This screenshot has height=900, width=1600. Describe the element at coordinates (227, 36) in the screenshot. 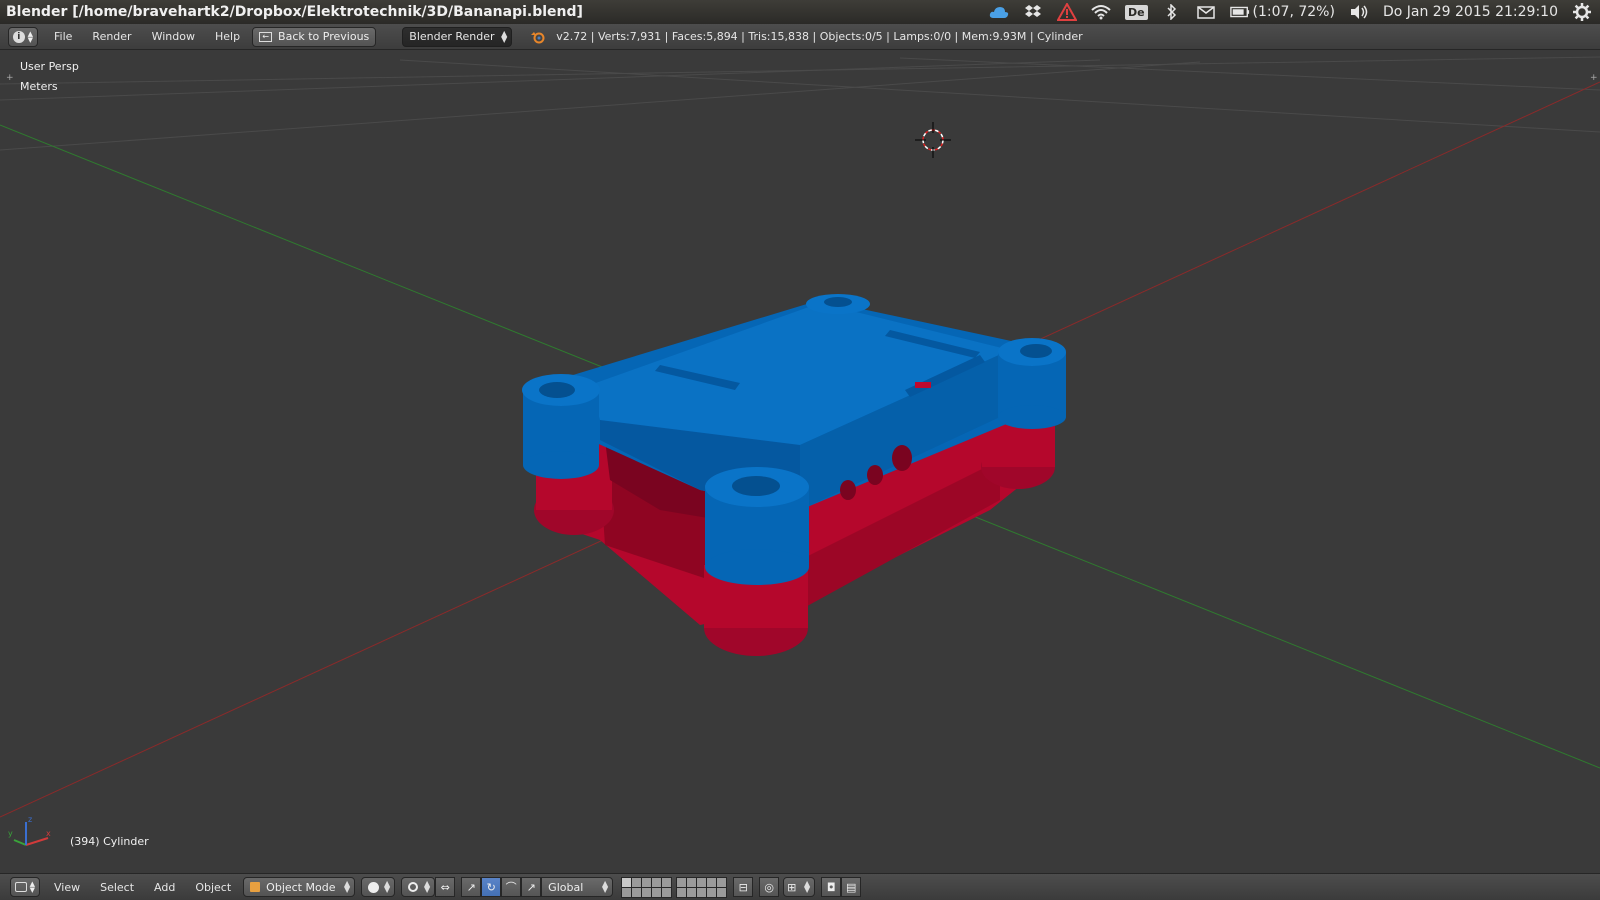

I see `menu-help: Help` at that location.